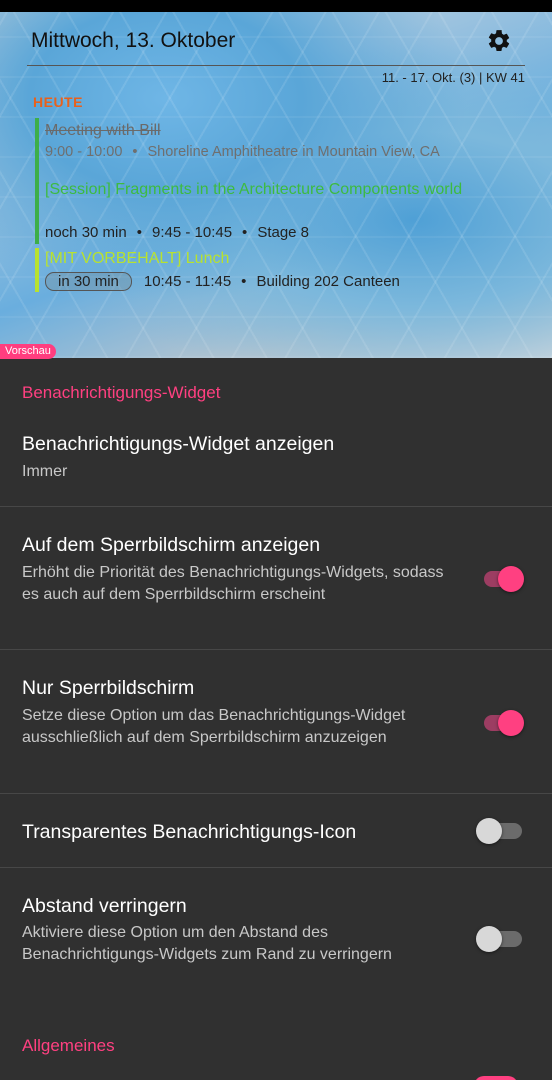  What do you see at coordinates (133, 41) in the screenshot?
I see `widget-date-title: Mittwoch, 13. Oktober` at bounding box center [133, 41].